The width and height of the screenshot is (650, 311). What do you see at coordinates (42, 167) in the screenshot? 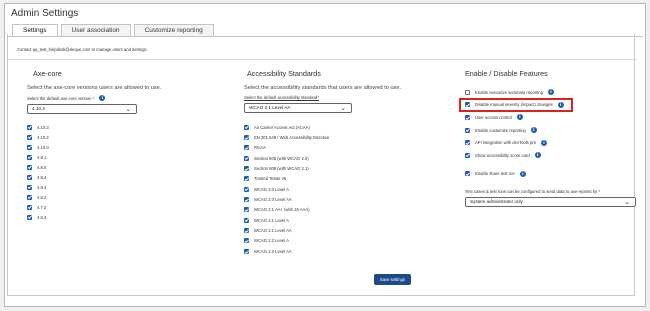
I see `axe-version-label: 4.9.0` at bounding box center [42, 167].